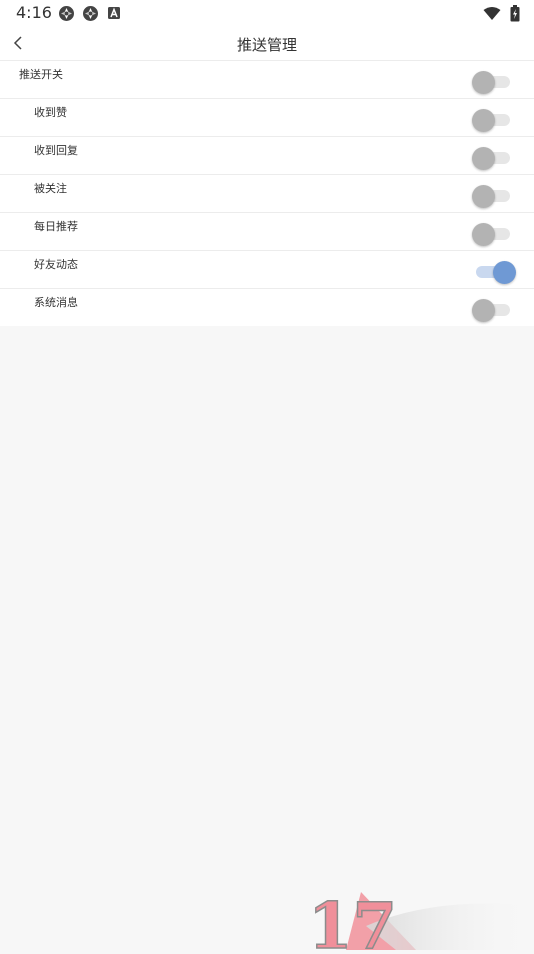 The image size is (534, 954). I want to click on setting-label: 推送开关, so click(41, 74).